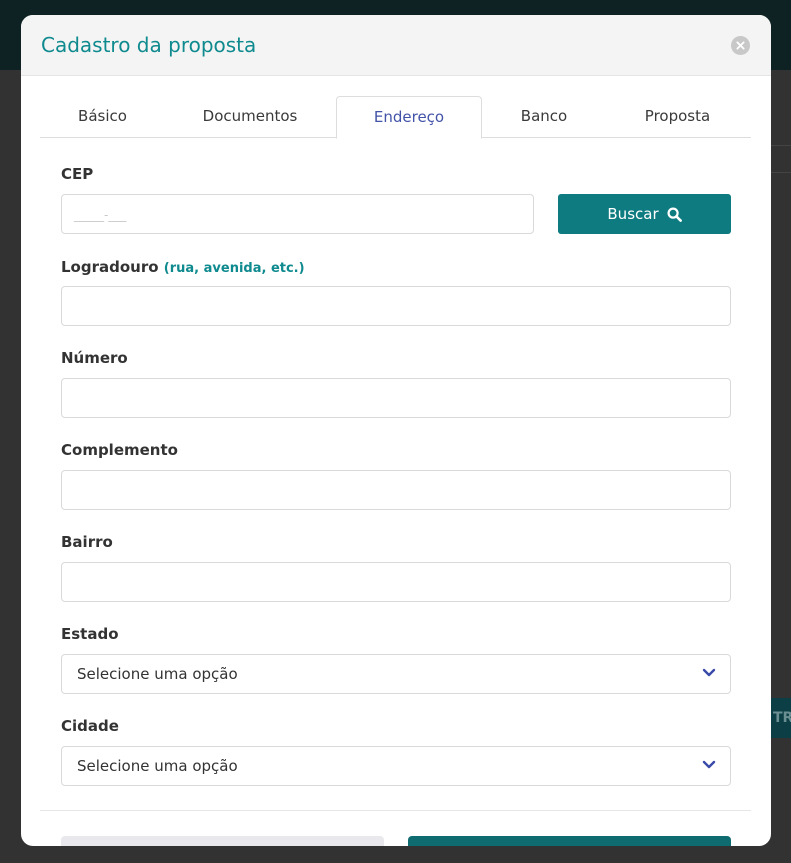 The image size is (791, 863). What do you see at coordinates (157, 766) in the screenshot?
I see `cidade-selected-value: Selecione uma opção` at bounding box center [157, 766].